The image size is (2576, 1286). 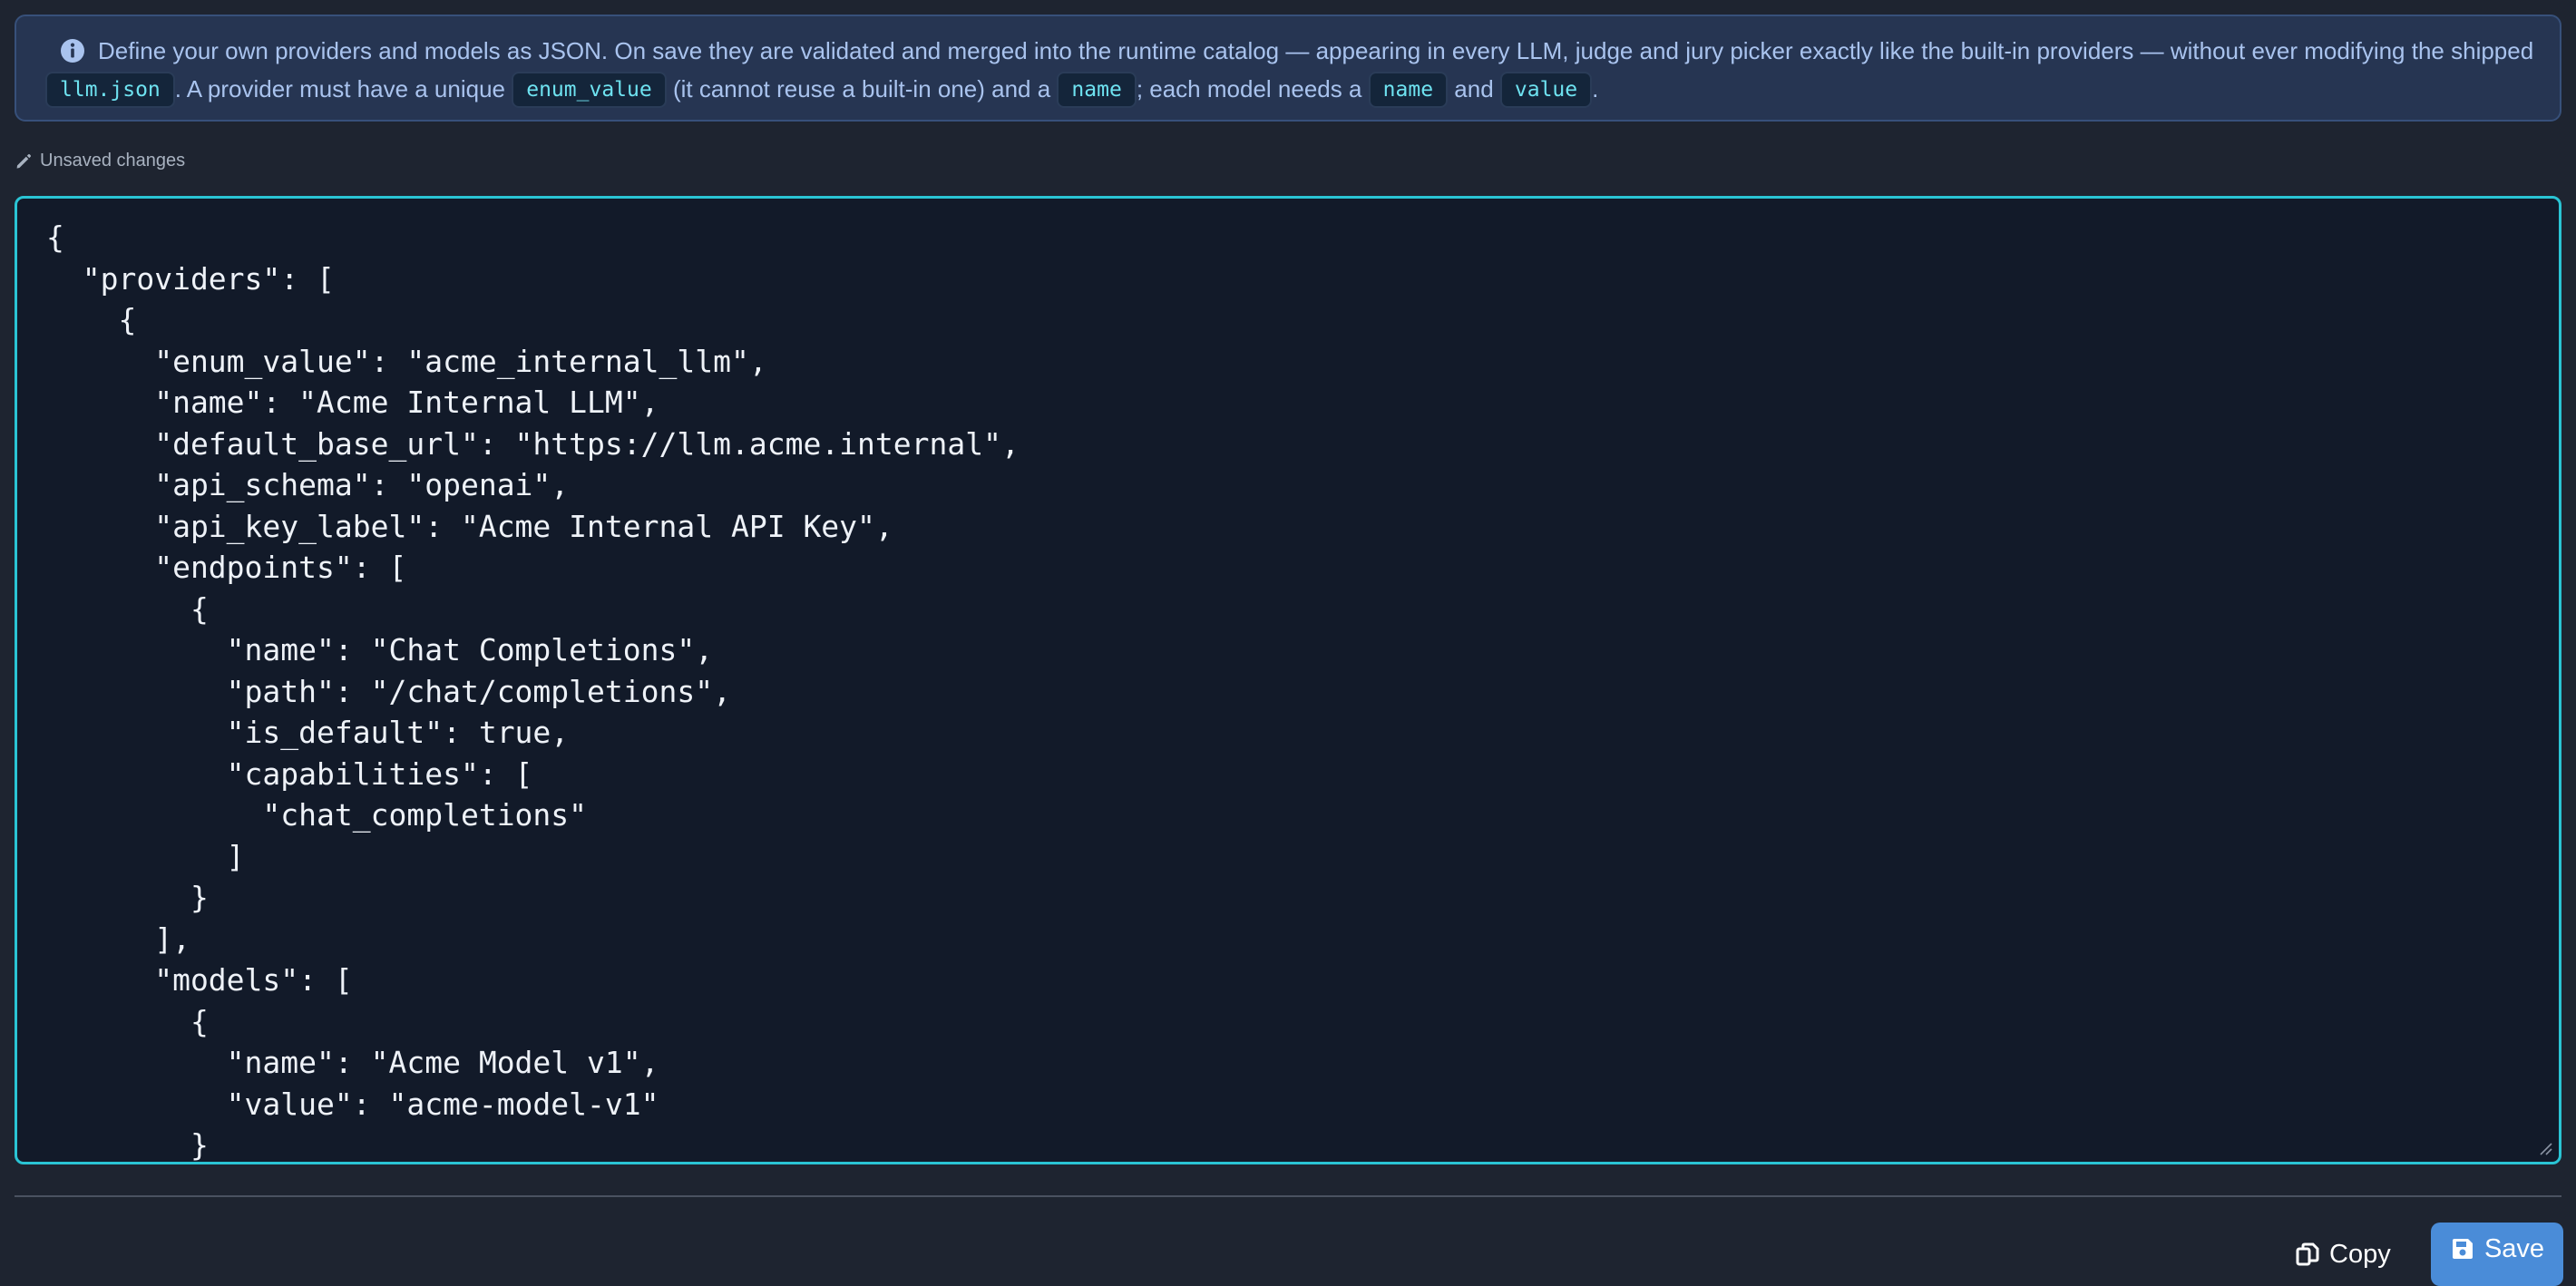 I want to click on code-name: name, so click(x=1097, y=90).